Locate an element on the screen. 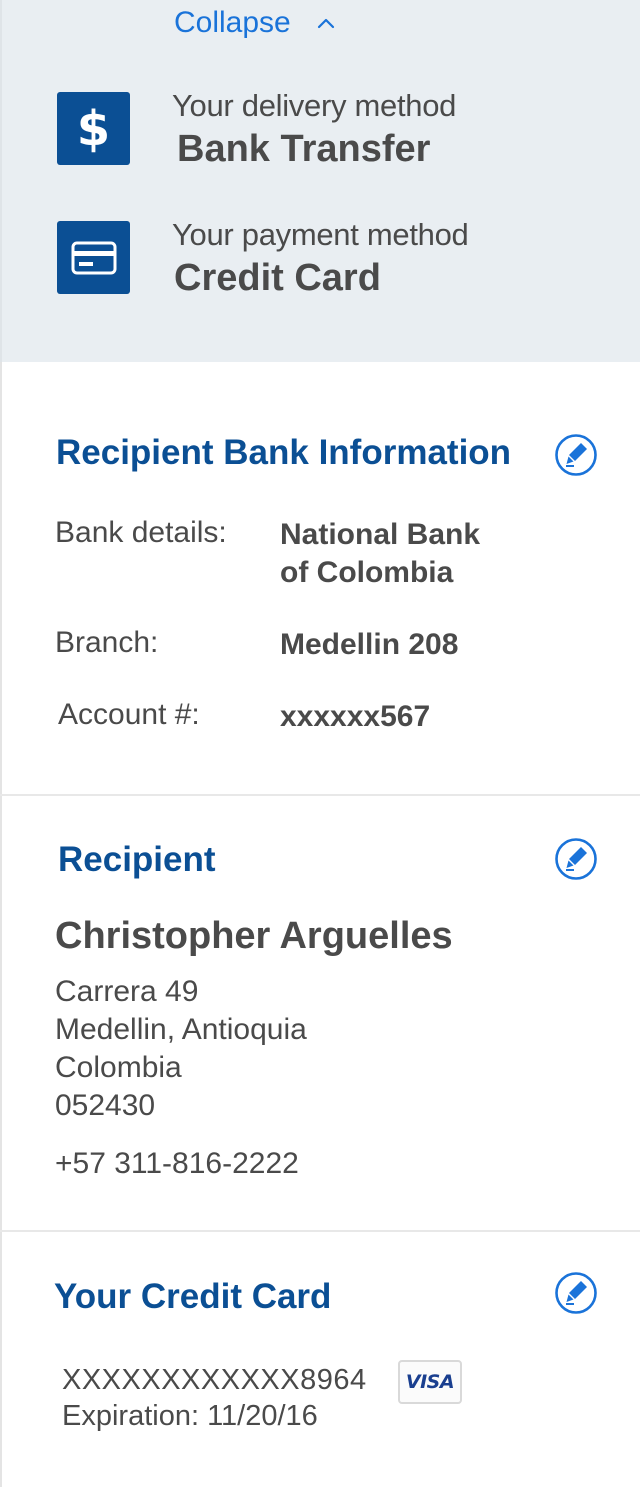 The image size is (640, 1487). visa-logo: VISA is located at coordinates (430, 1382).